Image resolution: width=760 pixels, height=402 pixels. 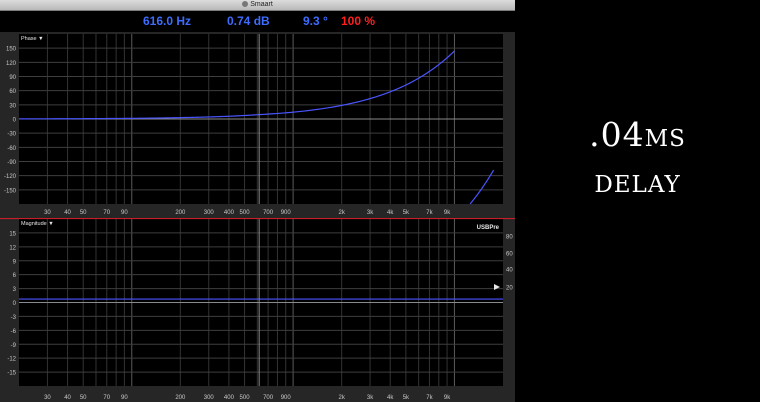 What do you see at coordinates (12, 248) in the screenshot?
I see `magnitude-y-tick-label: 12` at bounding box center [12, 248].